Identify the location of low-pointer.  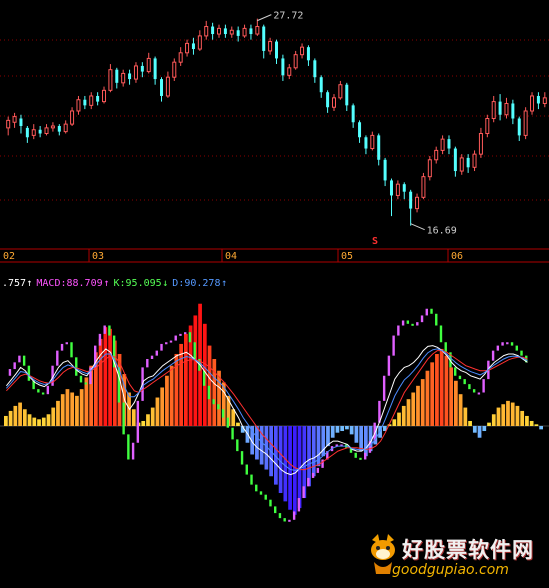
(417, 227).